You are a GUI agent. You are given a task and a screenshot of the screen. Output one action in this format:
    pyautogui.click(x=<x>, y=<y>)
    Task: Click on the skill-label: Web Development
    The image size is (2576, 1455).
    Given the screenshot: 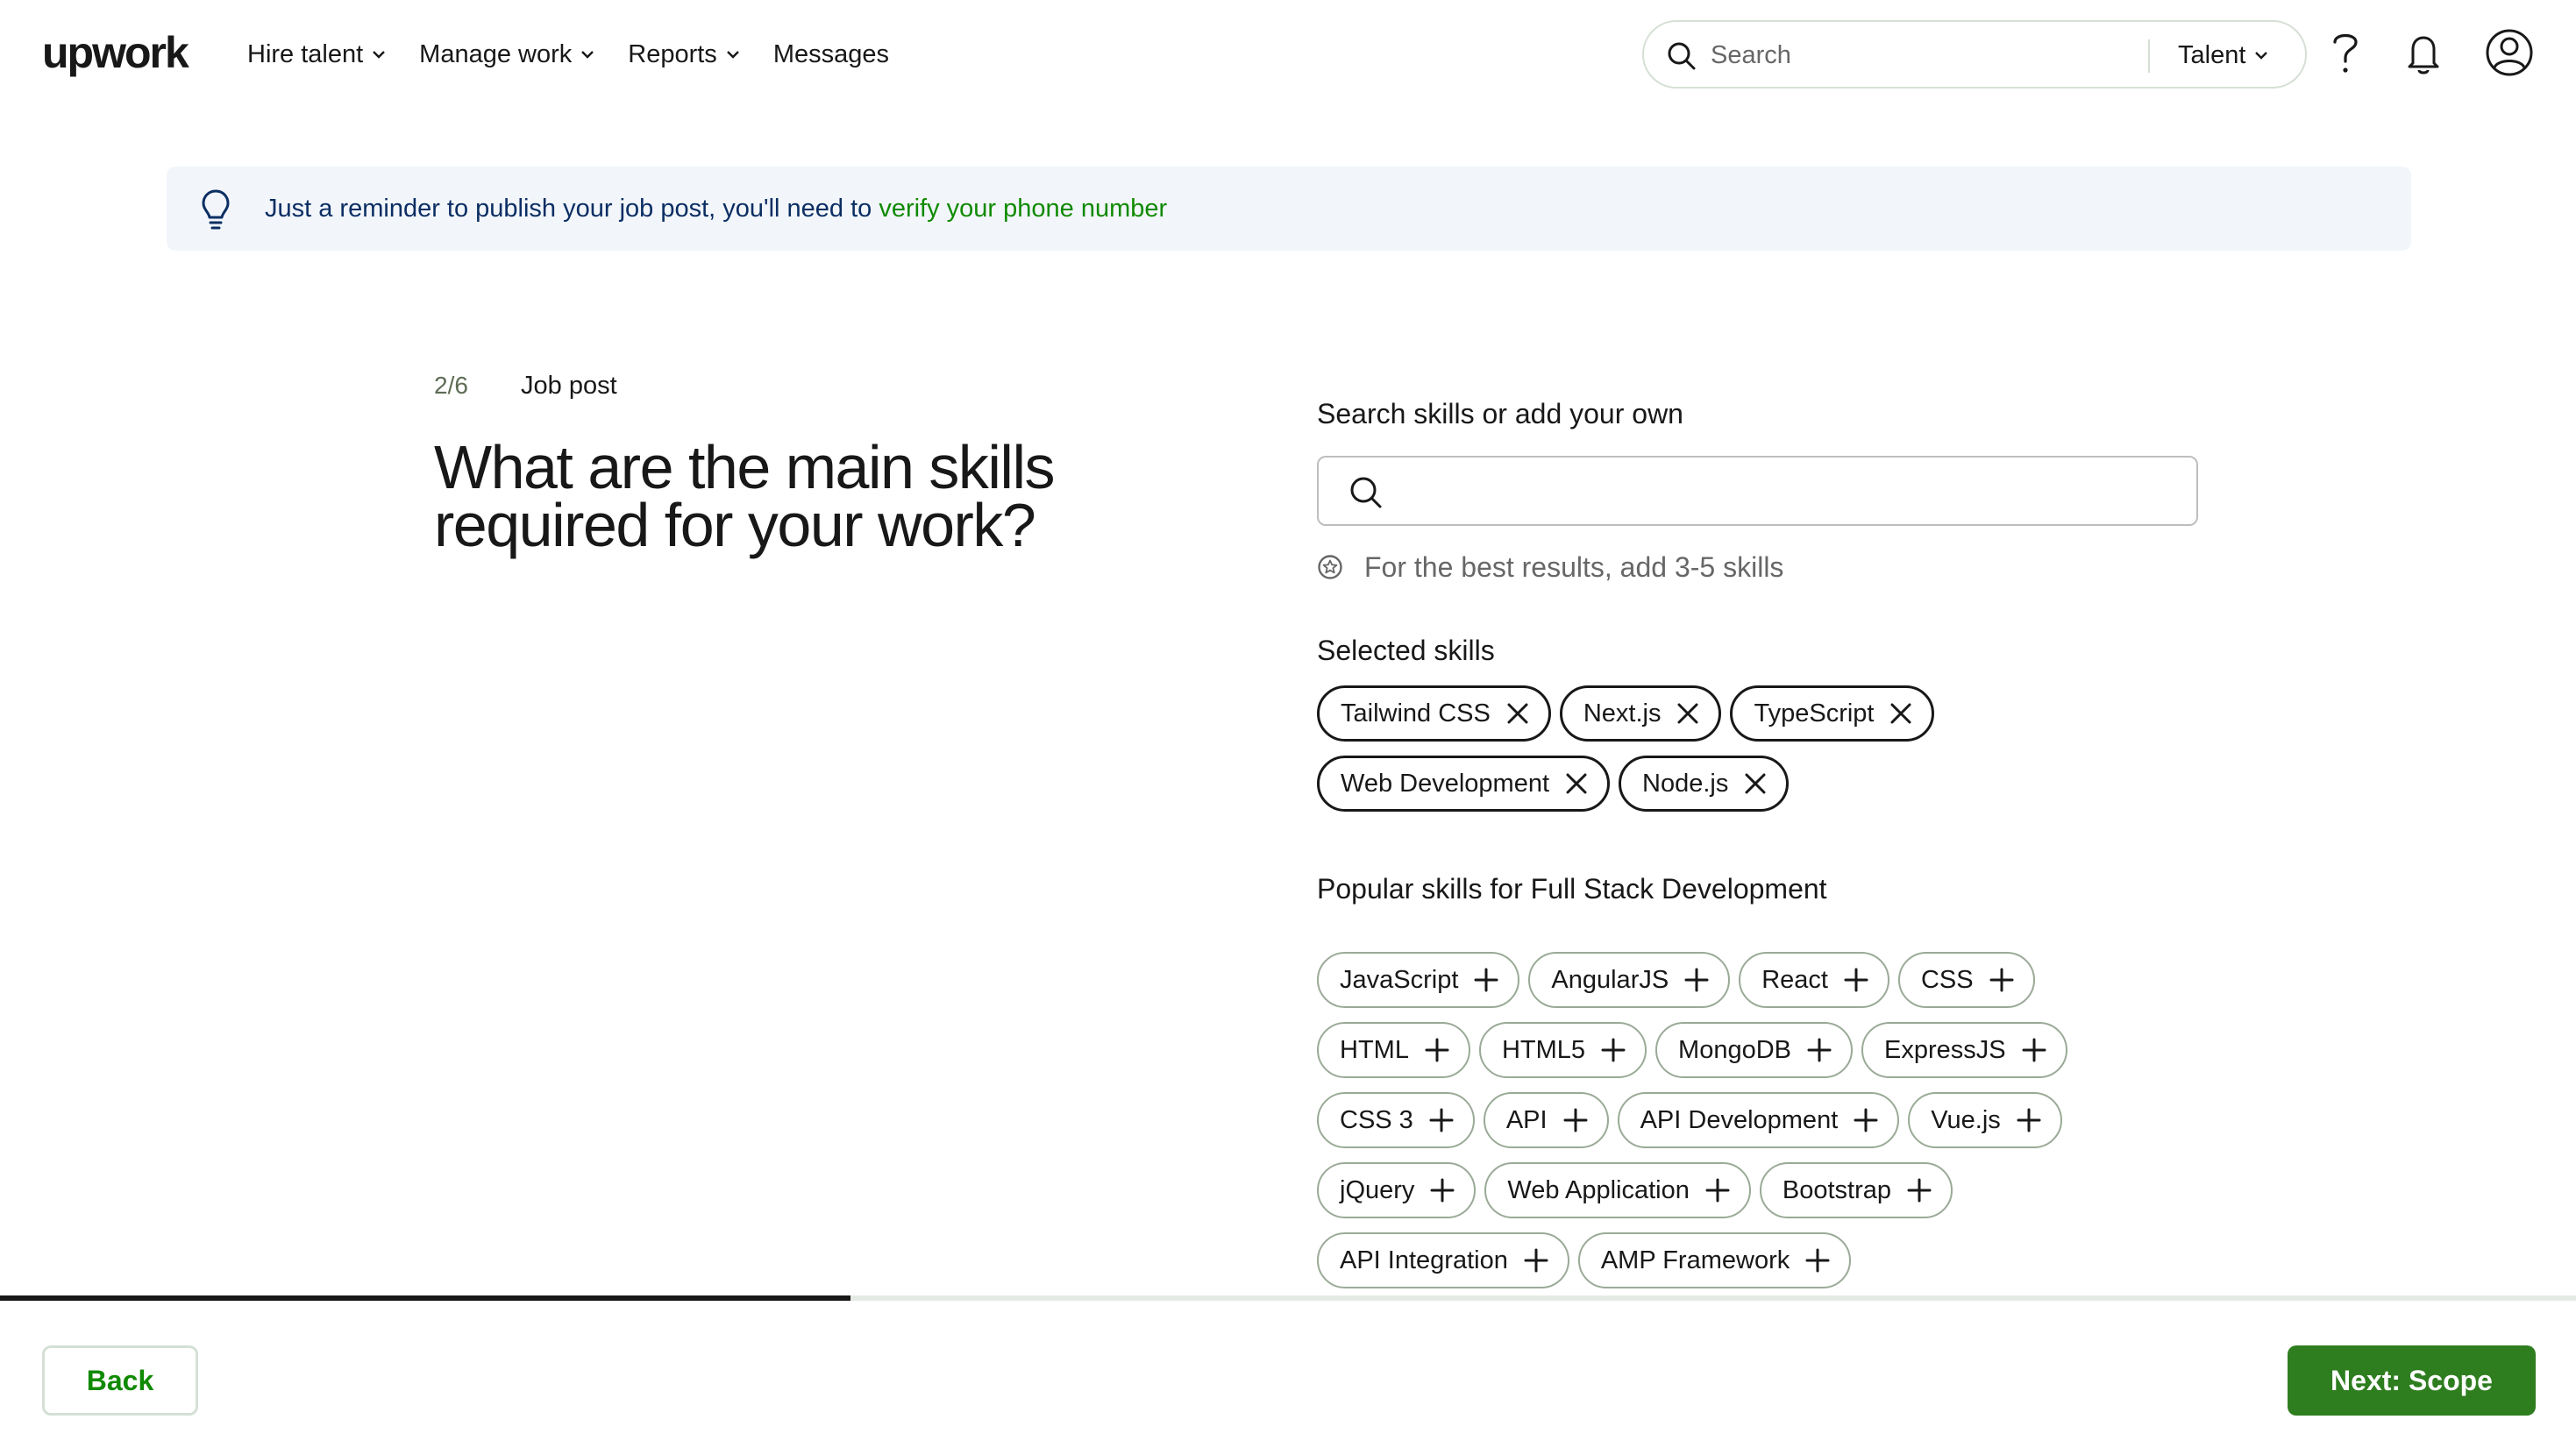 What is the action you would take?
    pyautogui.click(x=1445, y=783)
    